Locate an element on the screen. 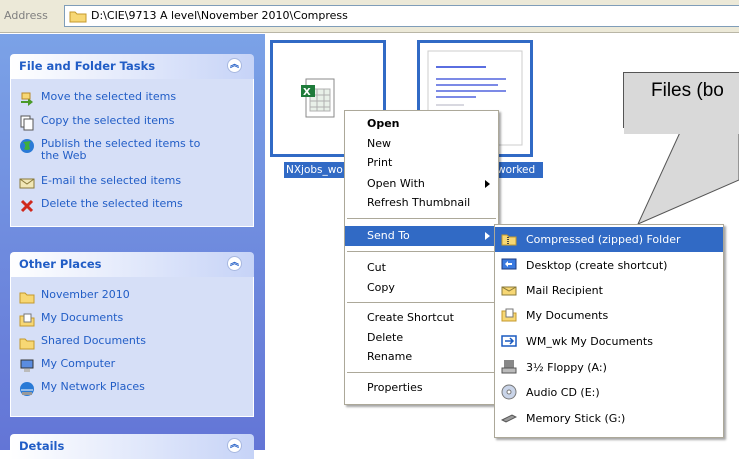 The height and width of the screenshot is (459, 739). menu-item-properties: Properties is located at coordinates (421, 388).